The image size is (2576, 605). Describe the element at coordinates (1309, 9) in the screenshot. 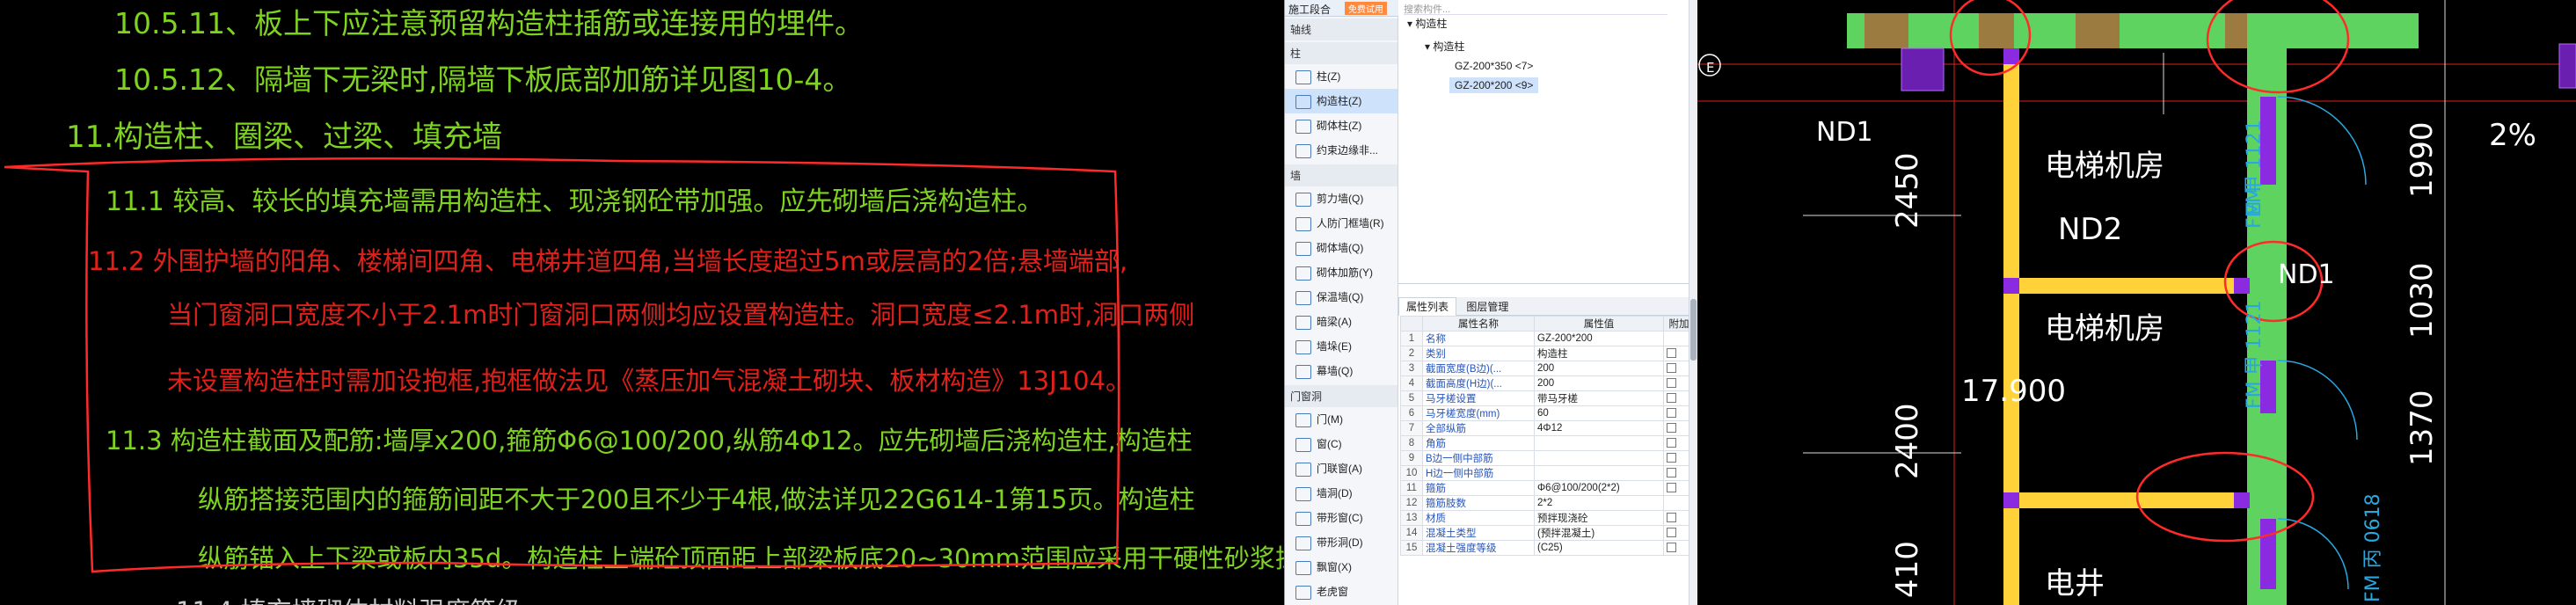

I see `construction-section-label: 施工段合` at that location.